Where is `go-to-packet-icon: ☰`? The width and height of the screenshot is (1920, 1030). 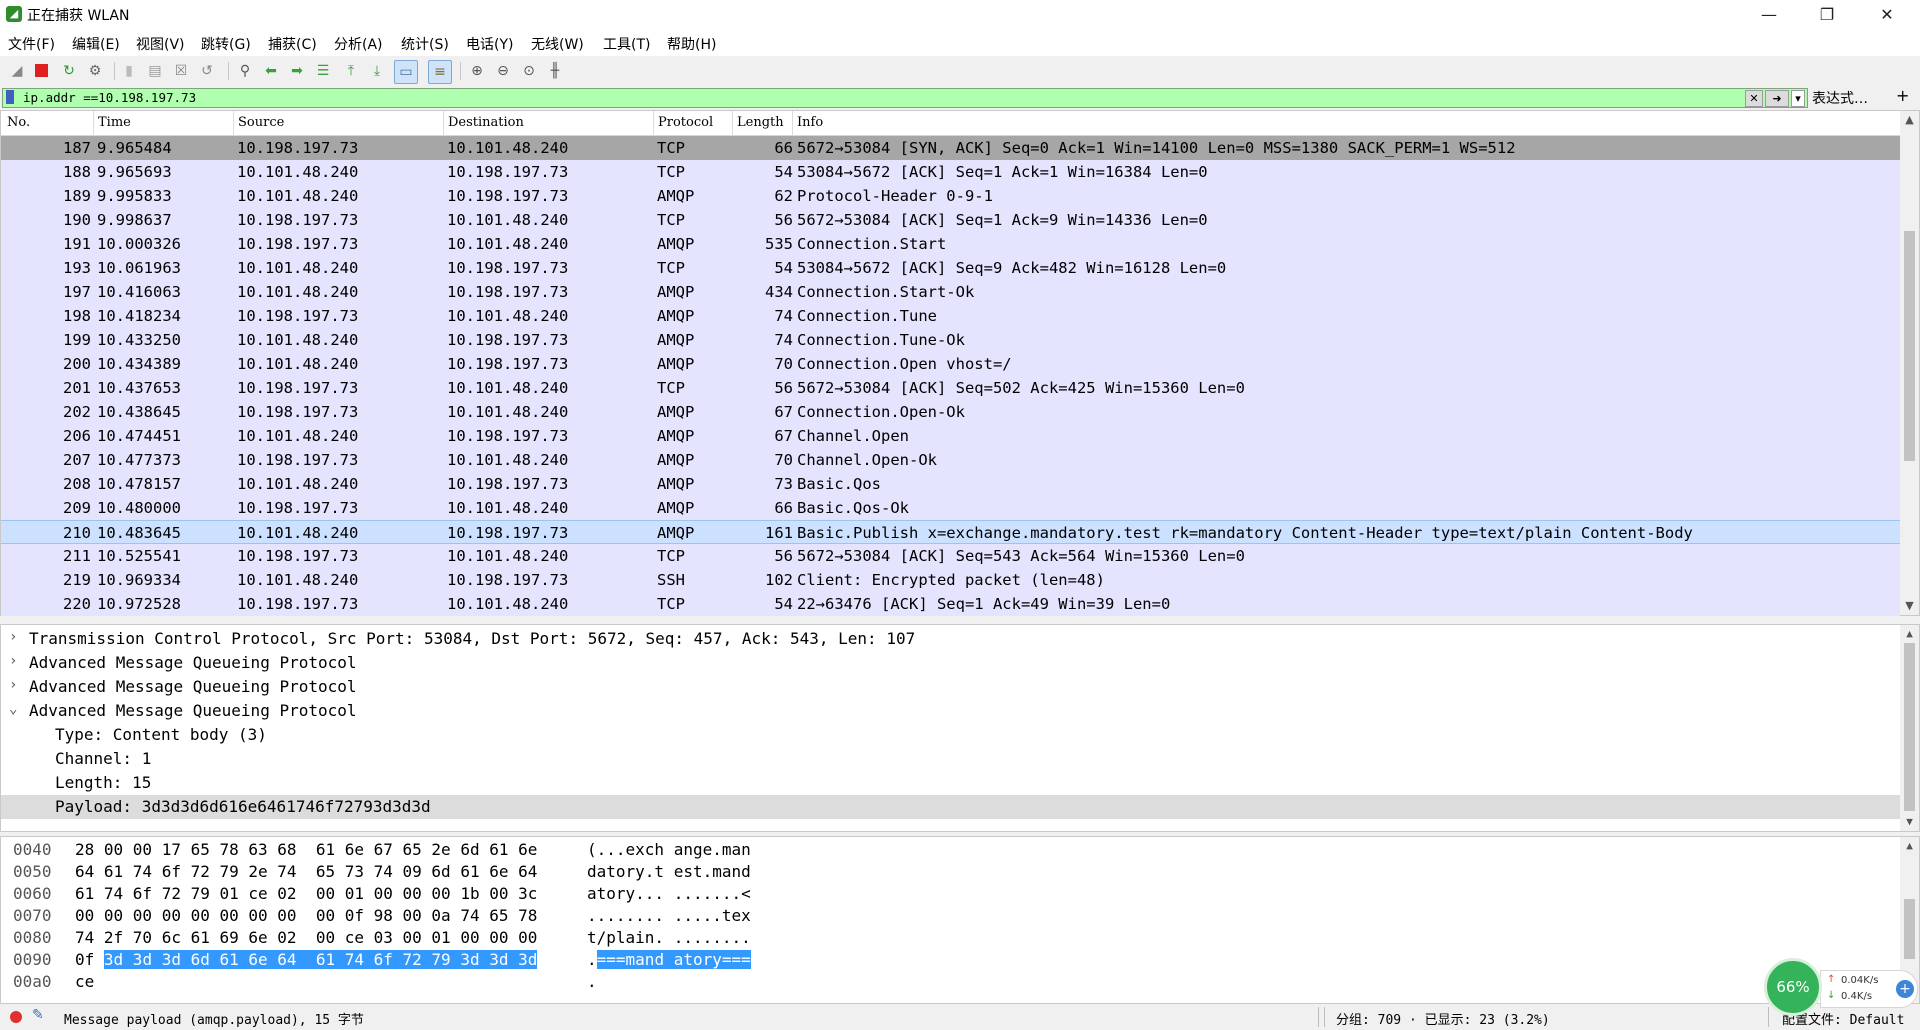 go-to-packet-icon: ☰ is located at coordinates (323, 71).